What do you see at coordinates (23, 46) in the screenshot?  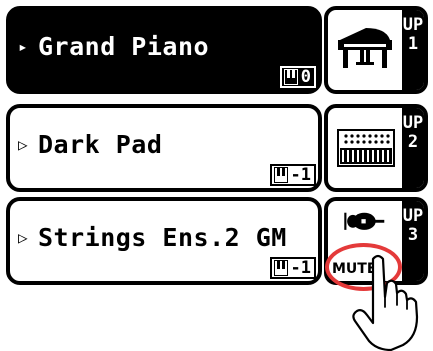 I see `selected-arrow-icon: ▸` at bounding box center [23, 46].